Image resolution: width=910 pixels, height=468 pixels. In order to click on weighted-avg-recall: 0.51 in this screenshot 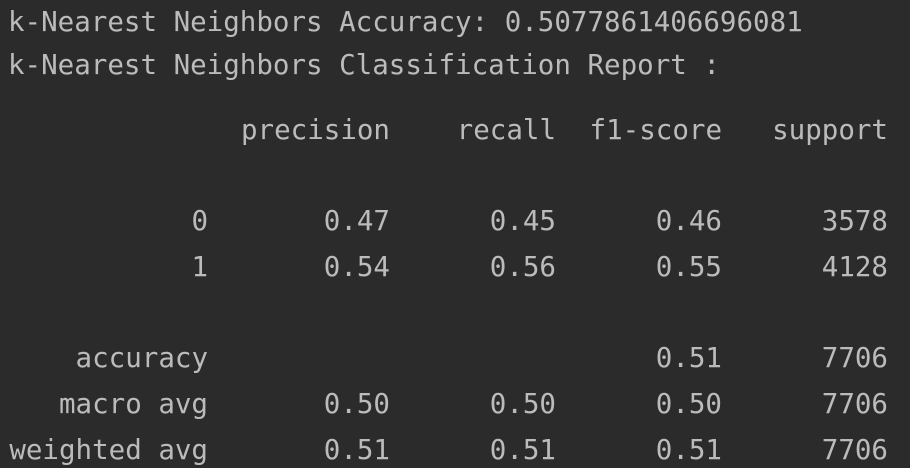, I will do `click(522, 450)`.